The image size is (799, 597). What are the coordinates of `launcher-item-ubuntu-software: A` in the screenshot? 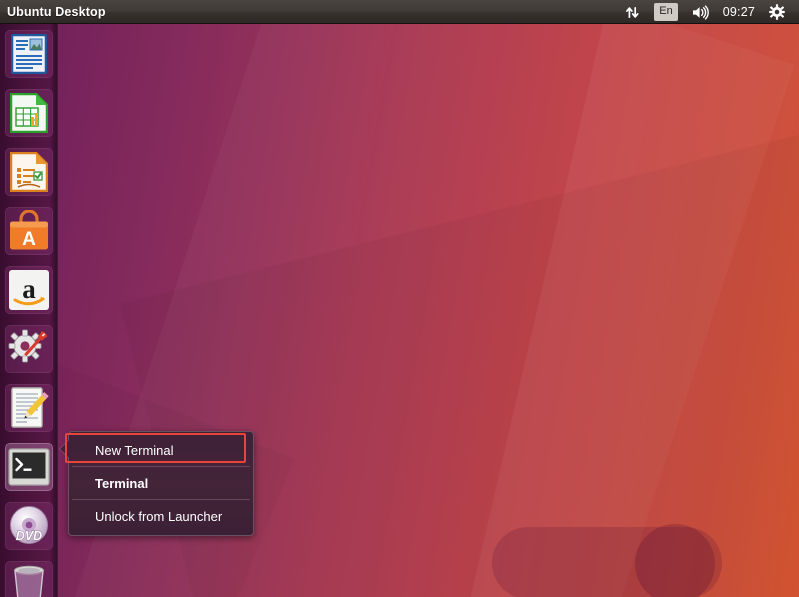 It's located at (29, 230).